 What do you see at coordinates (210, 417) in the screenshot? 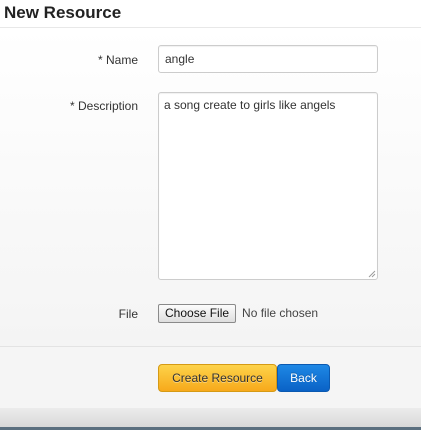
I see `footer-band` at bounding box center [210, 417].